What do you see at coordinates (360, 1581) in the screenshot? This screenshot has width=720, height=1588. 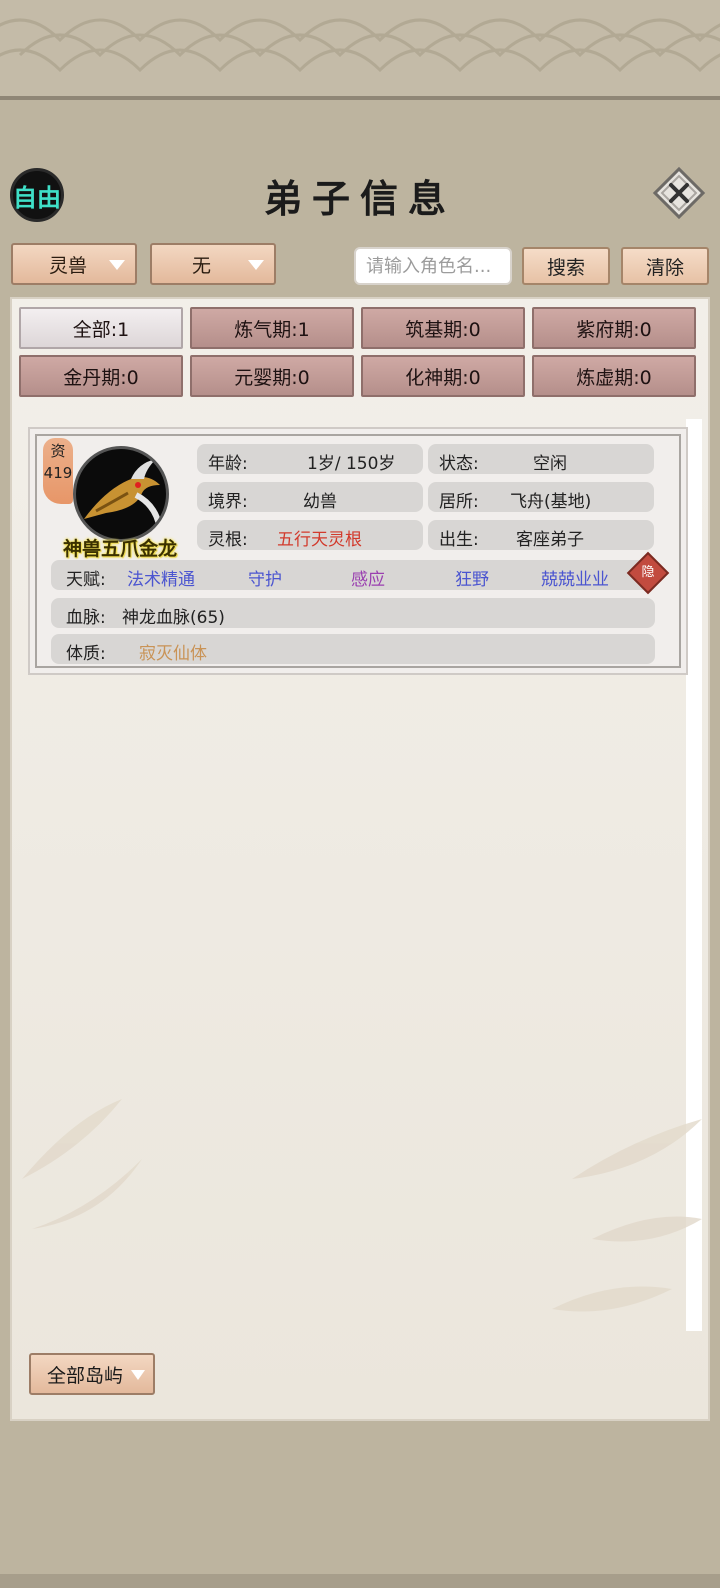 I see `bottom-decorative-band` at bounding box center [360, 1581].